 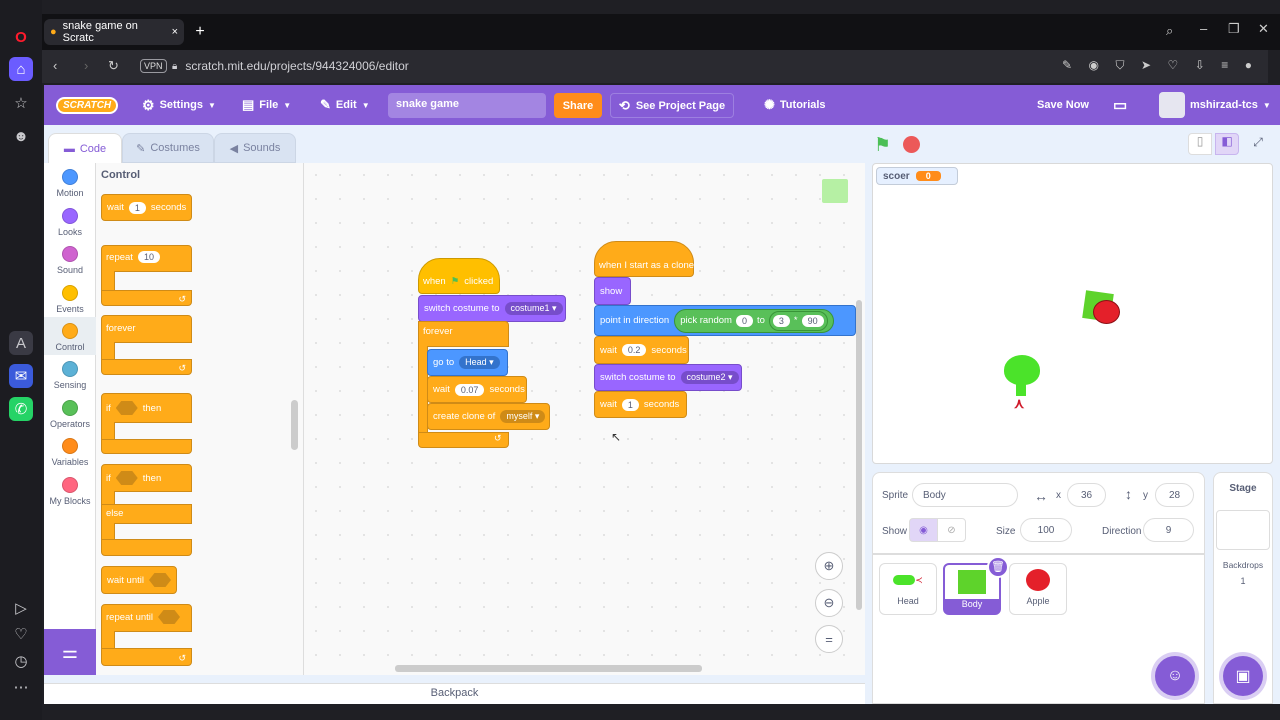 What do you see at coordinates (458, 281) in the screenshot?
I see `when-flag-clicked-block: when ⚑ clicked` at bounding box center [458, 281].